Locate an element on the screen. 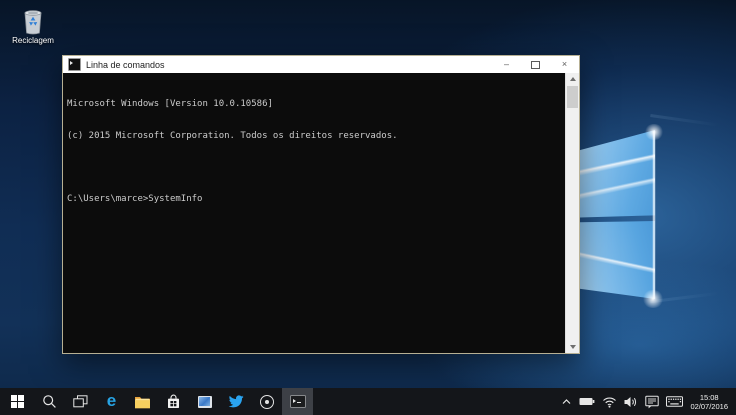 This screenshot has width=736, height=415. recorder-icon is located at coordinates (266, 401).